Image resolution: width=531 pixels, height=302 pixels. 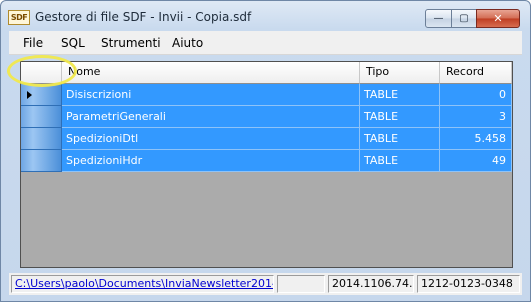 What do you see at coordinates (301, 284) in the screenshot?
I see `status-empty-panel` at bounding box center [301, 284].